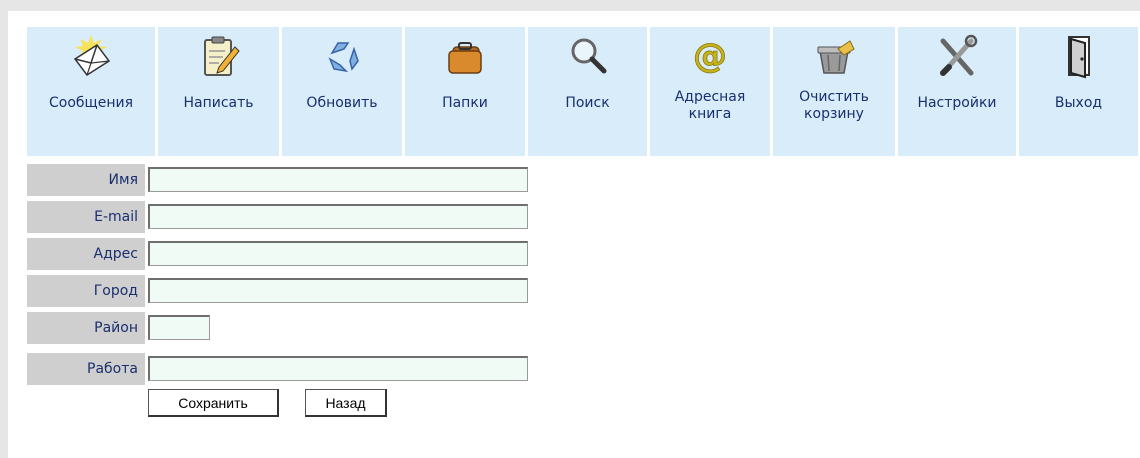 The image size is (1140, 458). I want to click on district-label: Район, so click(86, 328).